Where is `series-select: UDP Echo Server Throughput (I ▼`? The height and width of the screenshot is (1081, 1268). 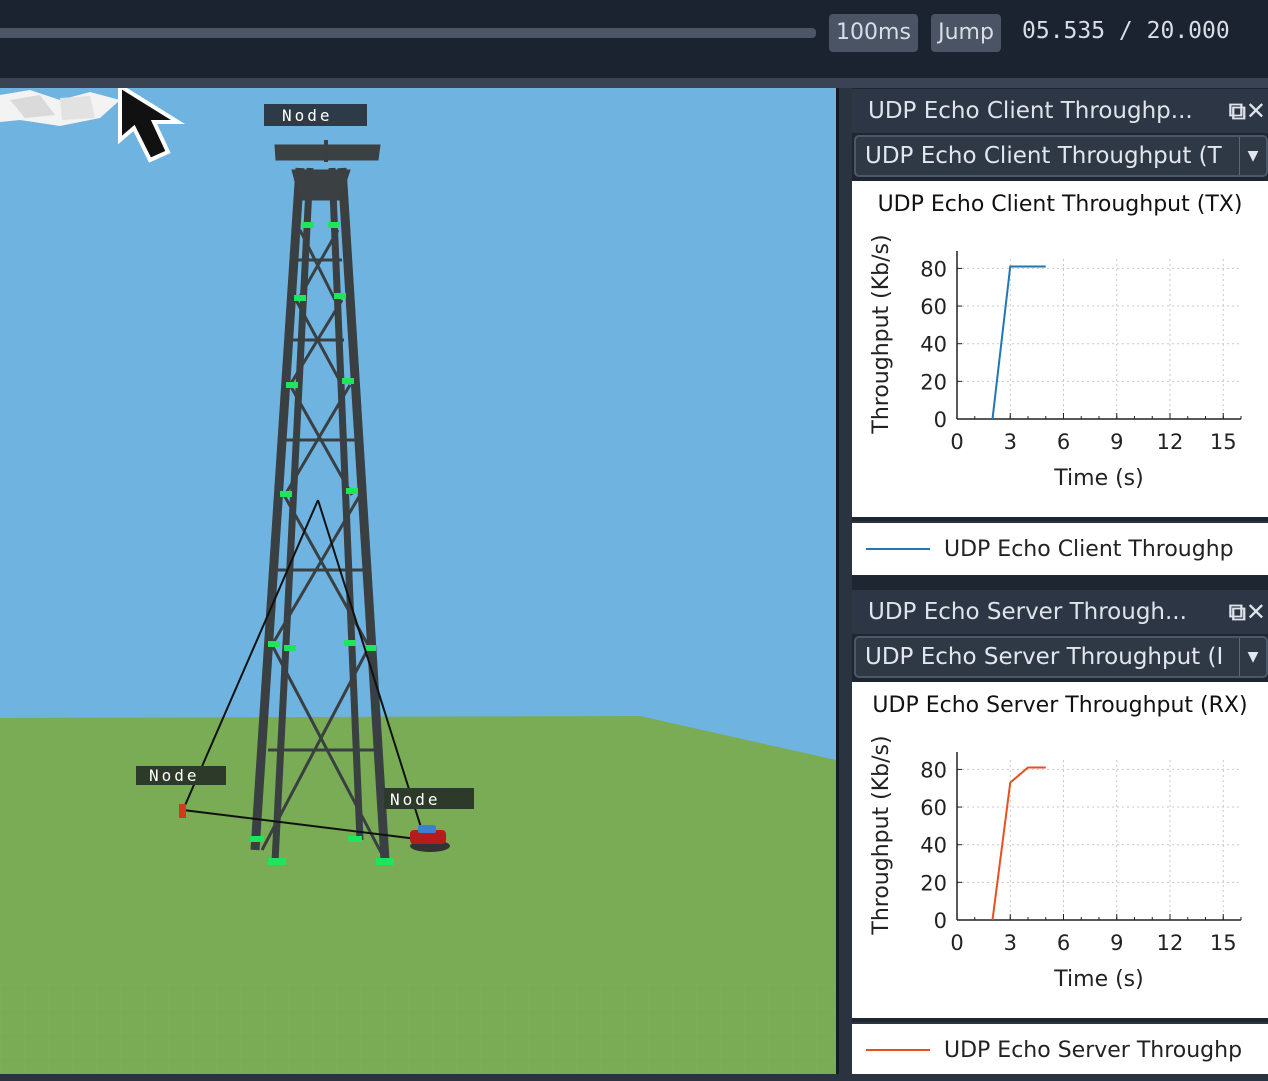
series-select: UDP Echo Server Throughput (I ▼ is located at coordinates (1061, 657).